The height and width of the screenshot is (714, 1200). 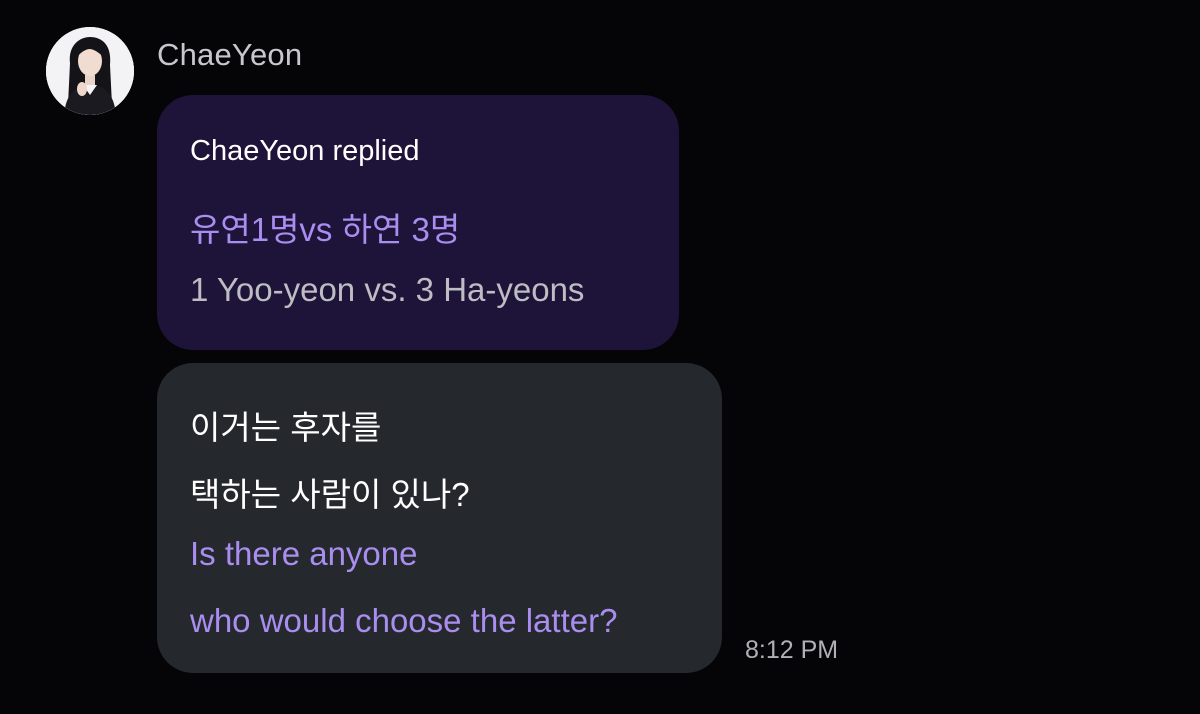 I want to click on reply-korean-text: 유연1명vs 하연 3명, so click(x=325, y=229).